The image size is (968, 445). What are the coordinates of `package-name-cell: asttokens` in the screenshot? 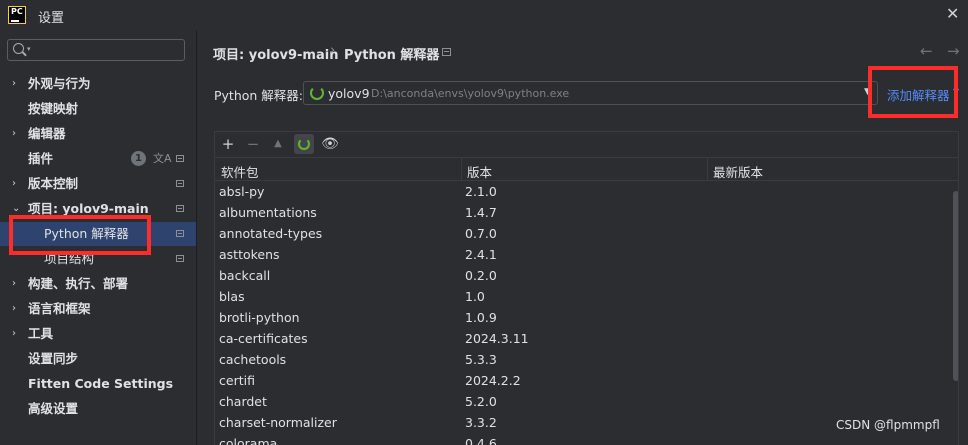 It's located at (249, 254).